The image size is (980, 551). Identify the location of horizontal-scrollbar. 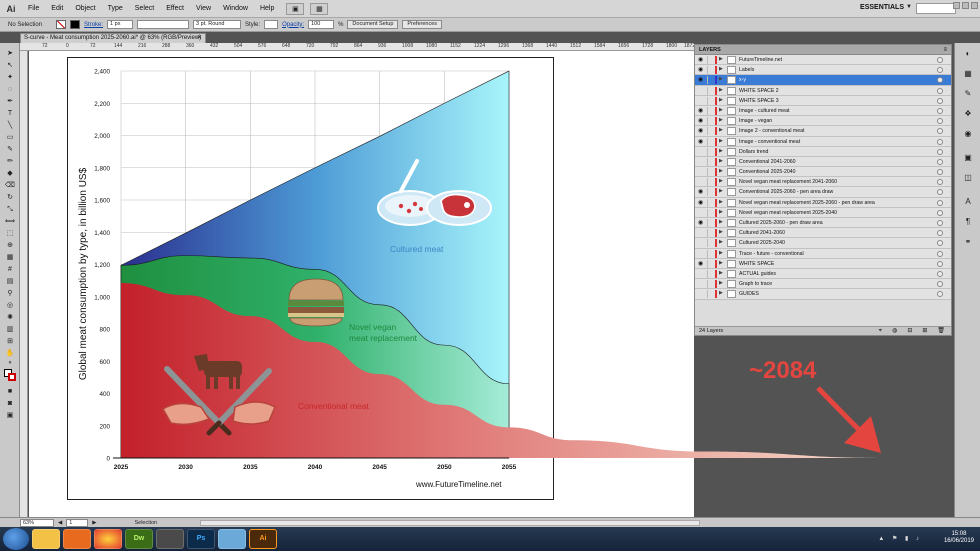
(450, 523).